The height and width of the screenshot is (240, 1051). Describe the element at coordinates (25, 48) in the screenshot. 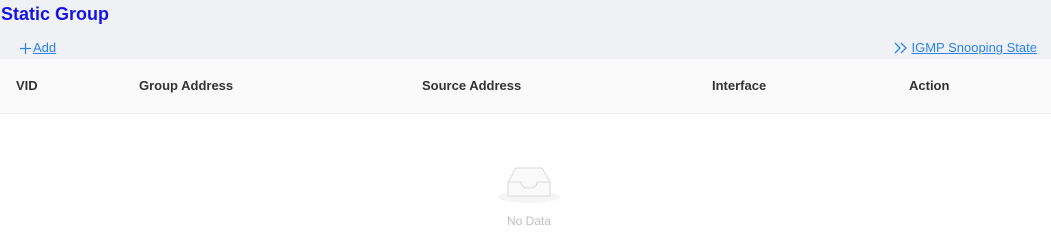

I see `plus-icon` at that location.